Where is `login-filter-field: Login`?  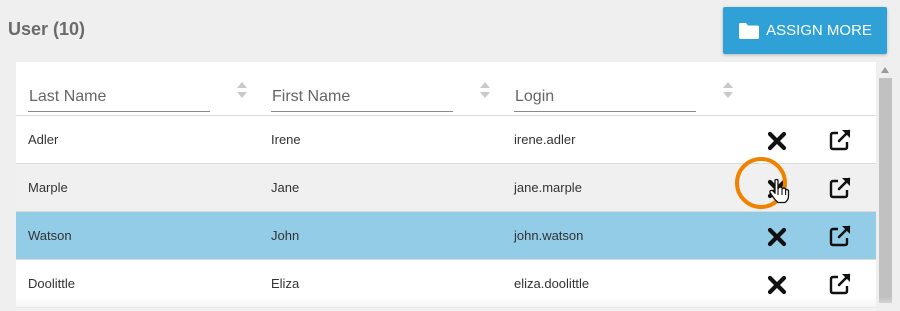
login-filter-field: Login is located at coordinates (605, 99).